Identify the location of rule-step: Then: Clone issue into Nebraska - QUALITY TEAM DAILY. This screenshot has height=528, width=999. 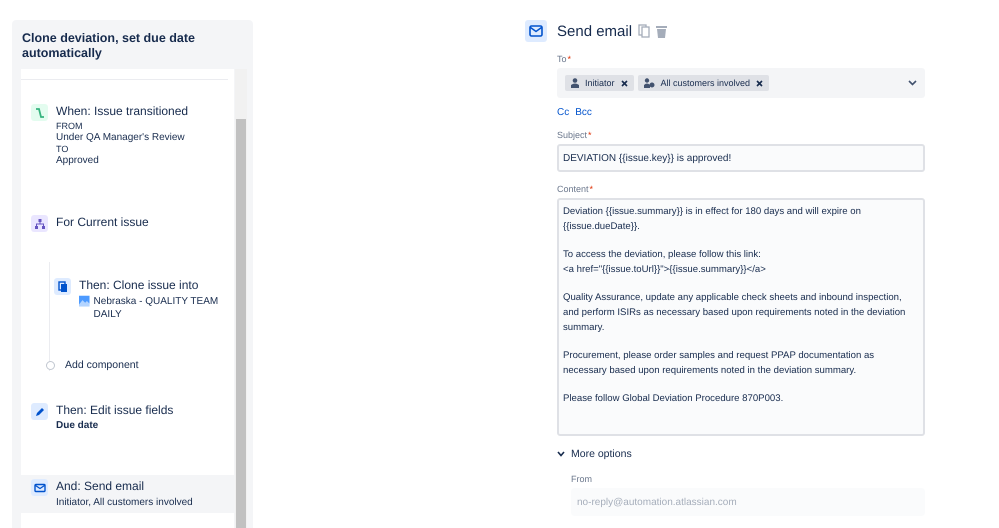
(142, 299).